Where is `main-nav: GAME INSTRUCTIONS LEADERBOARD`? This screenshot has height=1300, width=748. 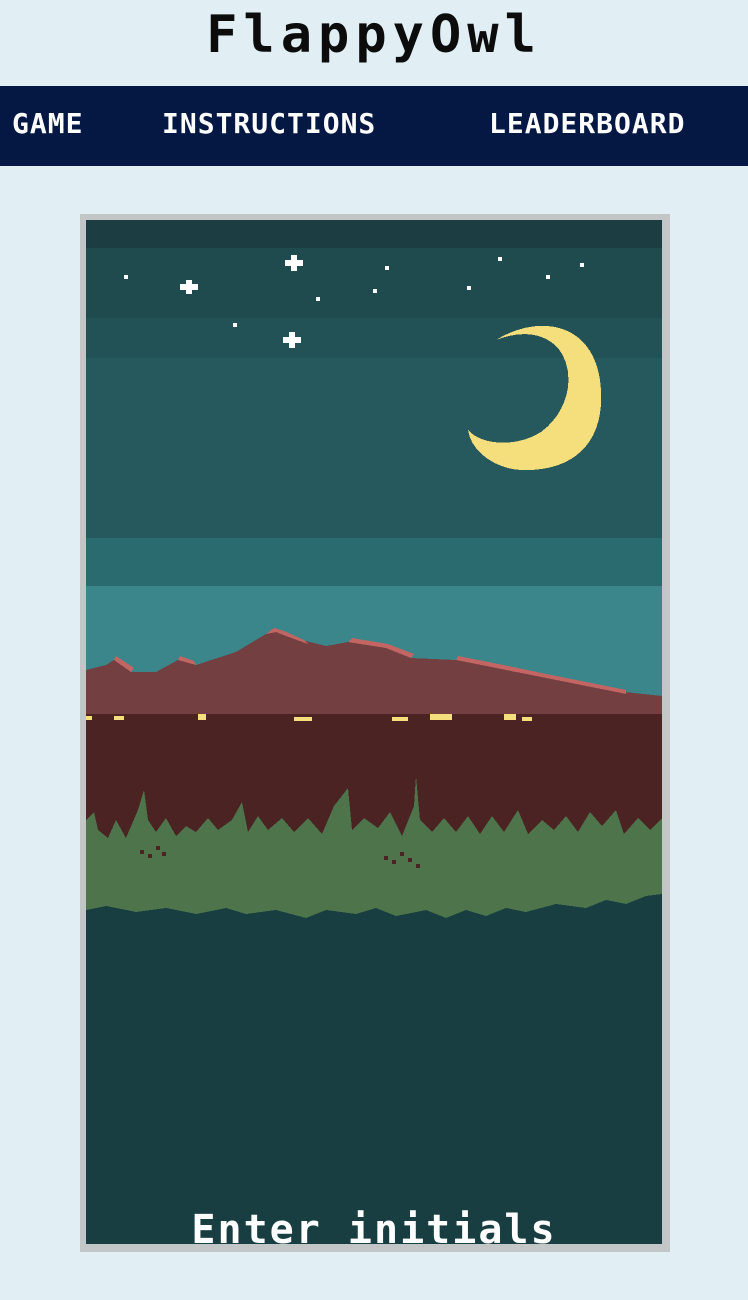
main-nav: GAME INSTRUCTIONS LEADERBOARD is located at coordinates (374, 126).